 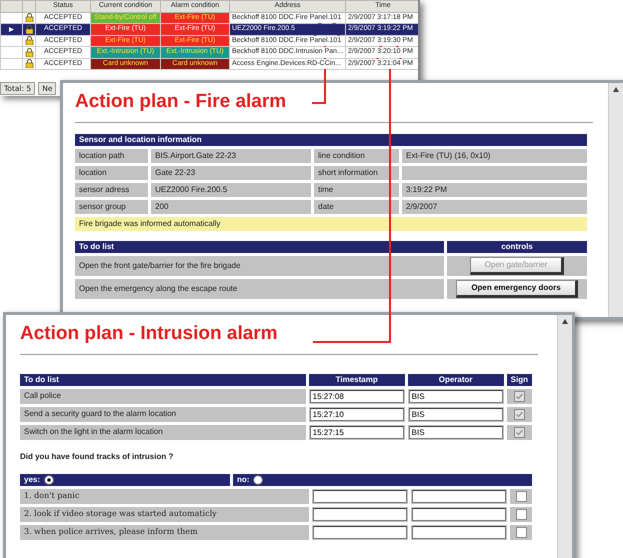 What do you see at coordinates (243, 480) in the screenshot?
I see `option-label: no:` at bounding box center [243, 480].